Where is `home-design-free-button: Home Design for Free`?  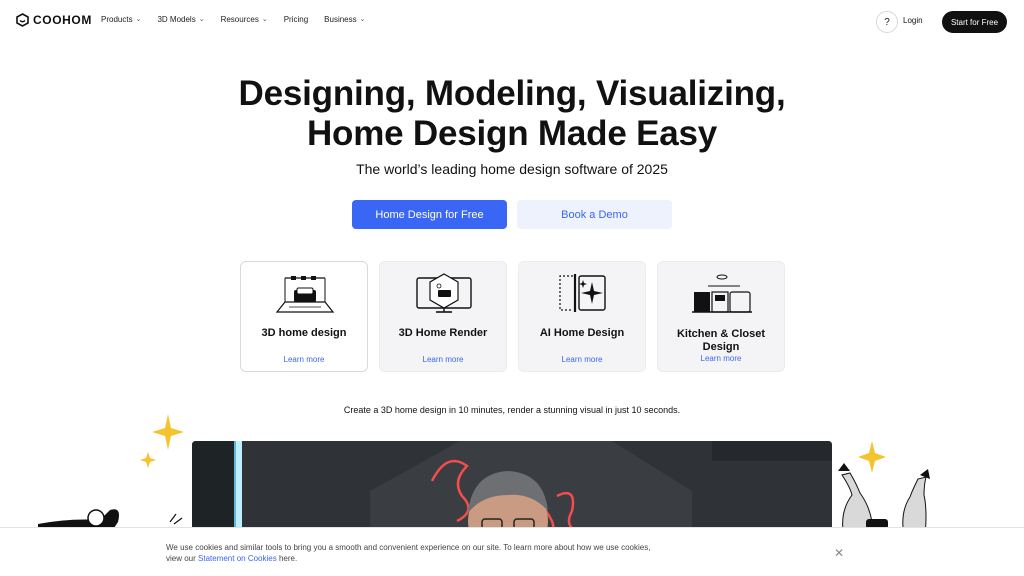 home-design-free-button: Home Design for Free is located at coordinates (429, 214).